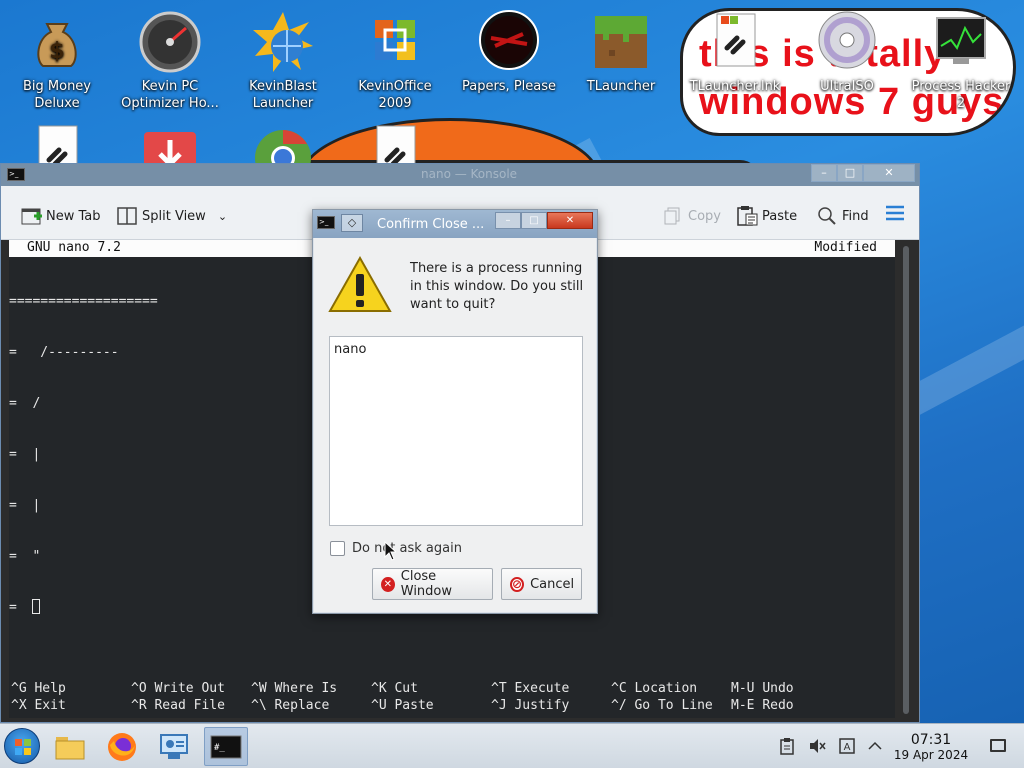 The width and height of the screenshot is (1024, 768). I want to click on desktop-icon-papers-please: Papers, Please, so click(509, 52).